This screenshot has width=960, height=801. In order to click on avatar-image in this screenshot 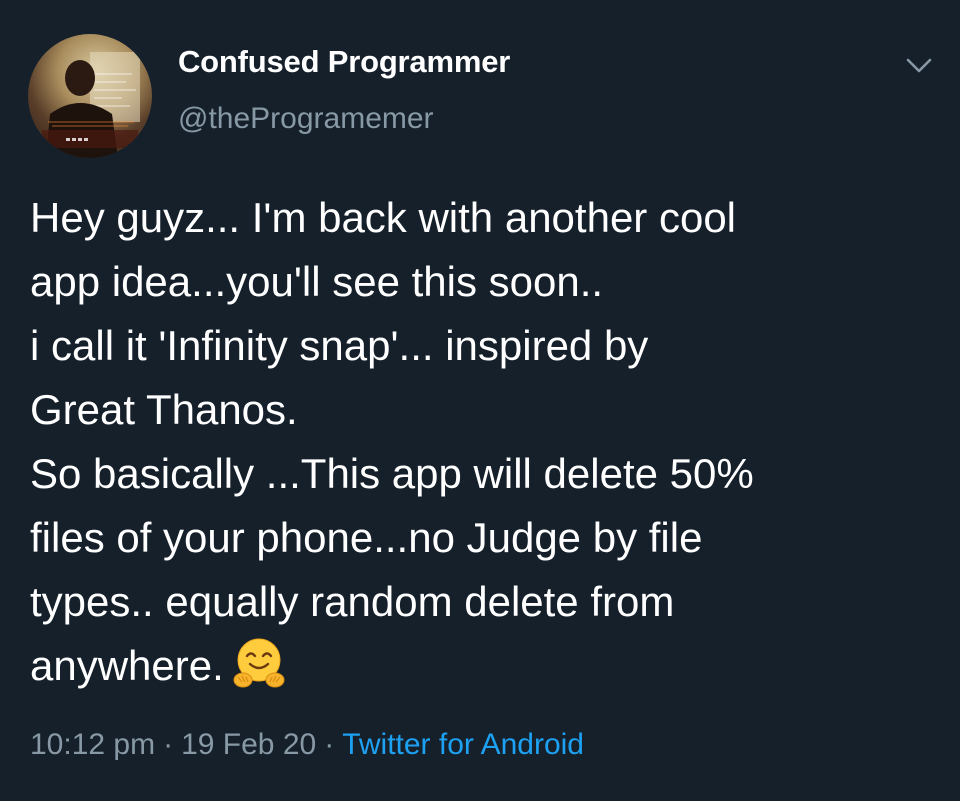, I will do `click(91, 105)`.